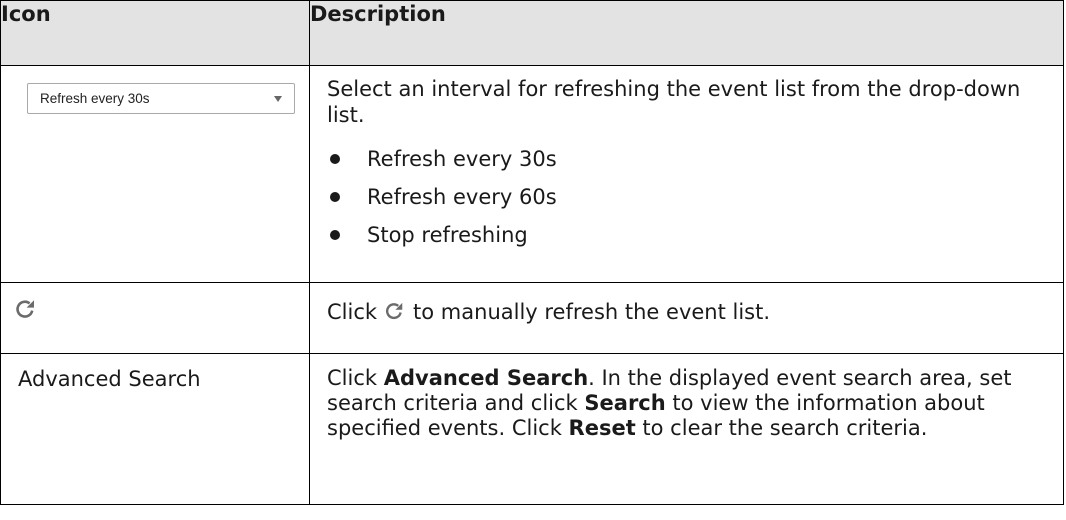 Image resolution: width=1066 pixels, height=520 pixels. I want to click on desc-prefix: Click, so click(352, 312).